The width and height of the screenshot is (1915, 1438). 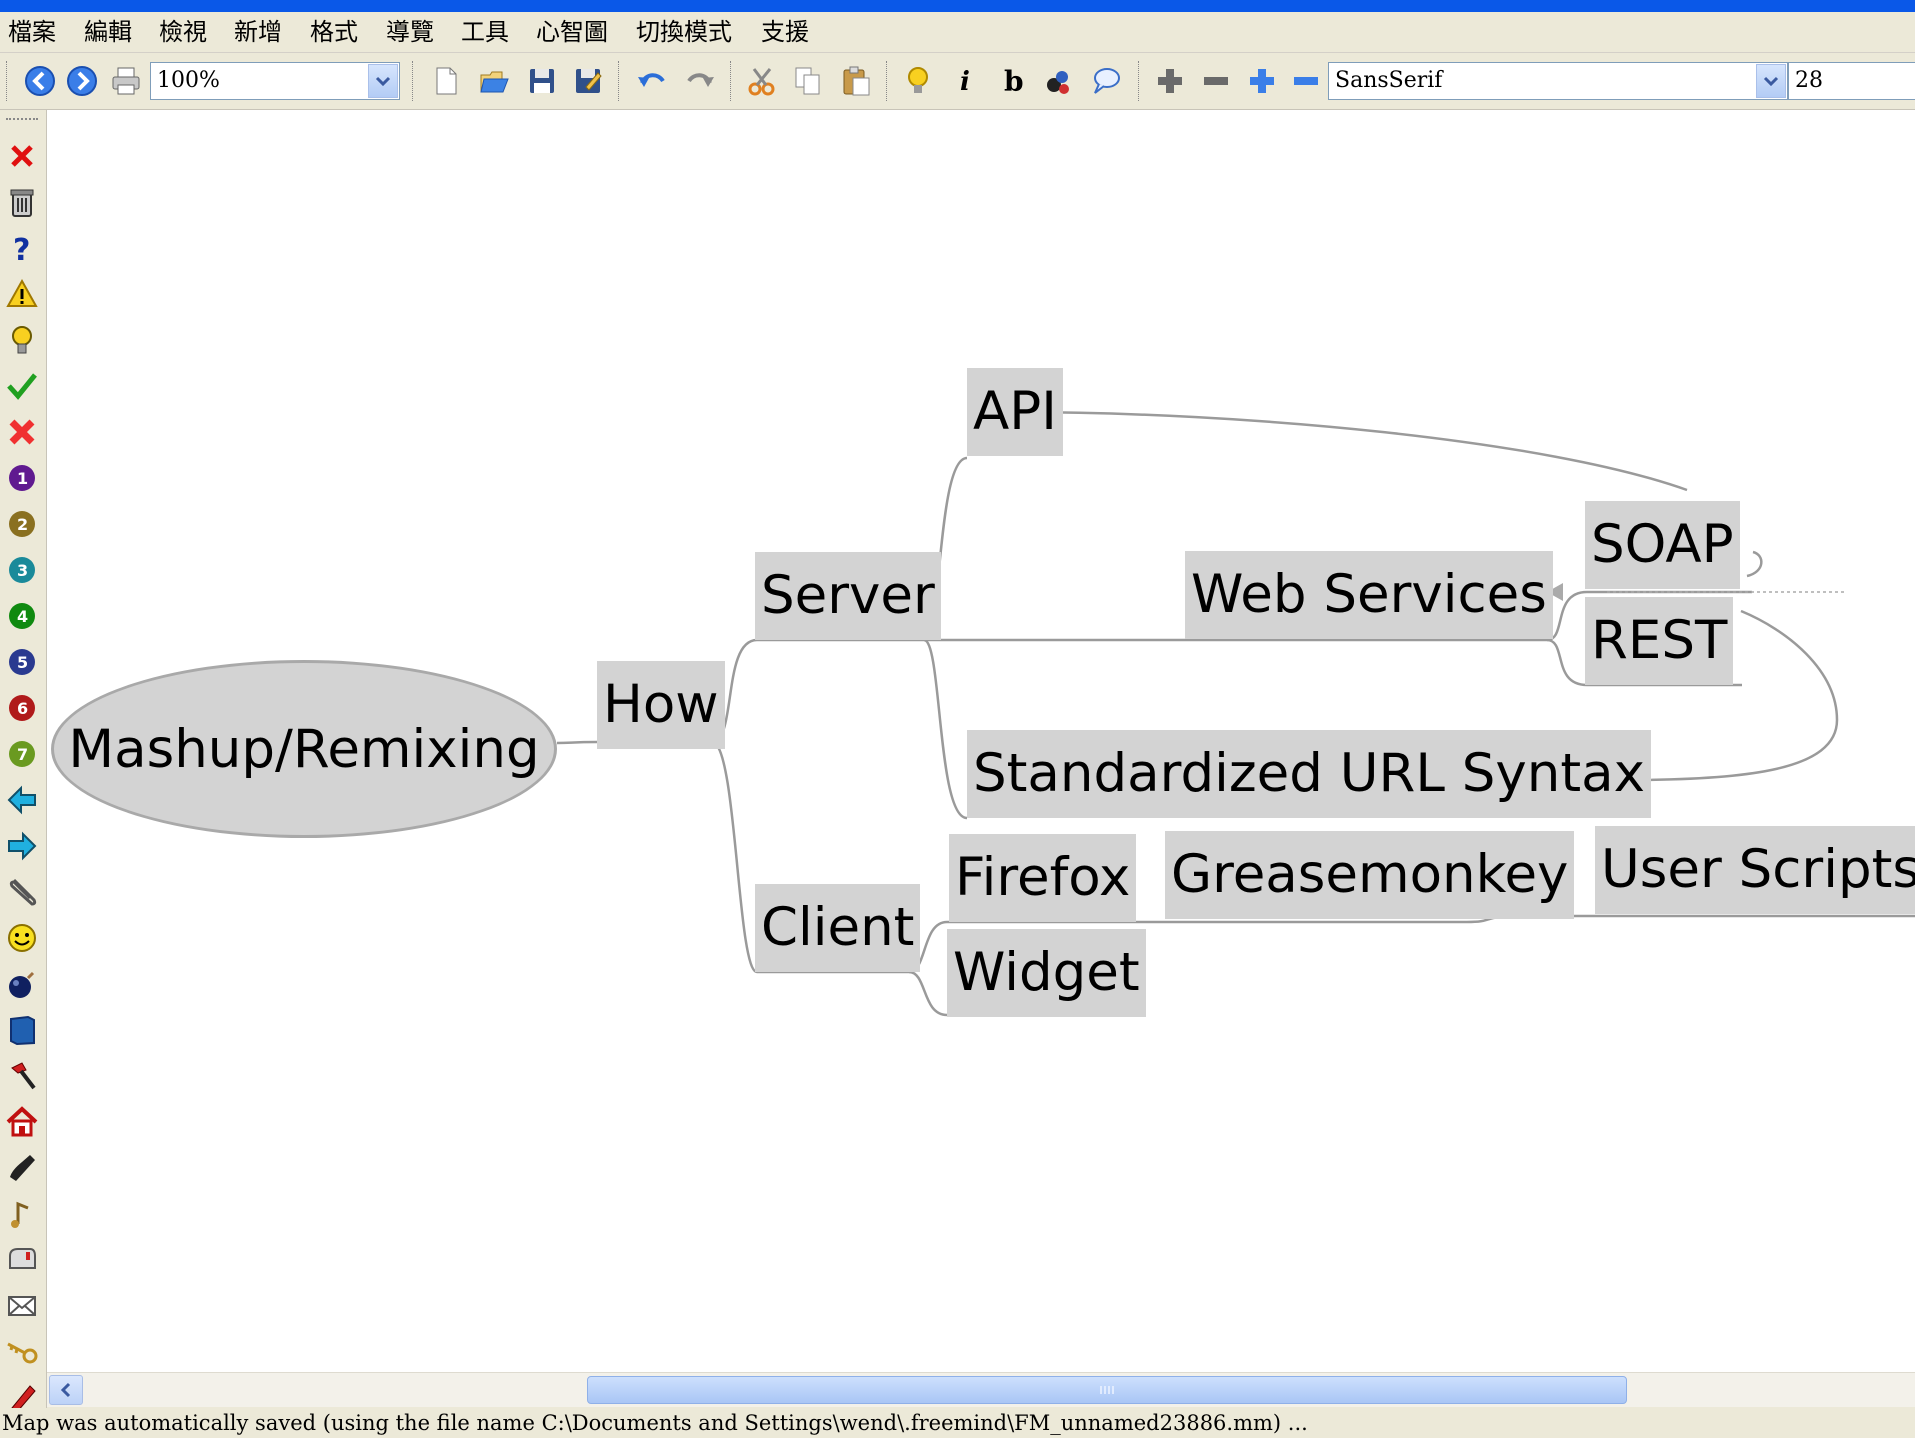 I want to click on menu-view: 檢視, so click(x=183, y=32).